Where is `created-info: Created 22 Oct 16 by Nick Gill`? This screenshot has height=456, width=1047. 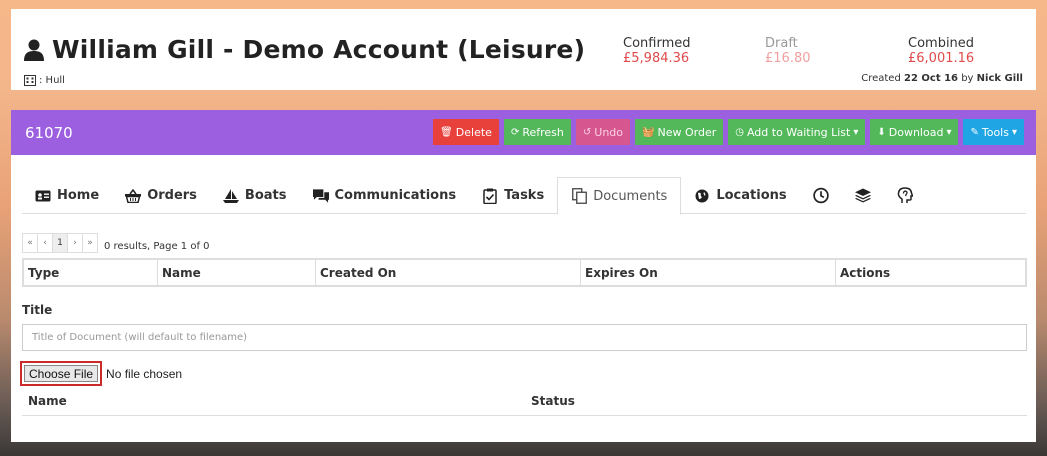
created-info: Created 22 Oct 16 by Nick Gill is located at coordinates (942, 78).